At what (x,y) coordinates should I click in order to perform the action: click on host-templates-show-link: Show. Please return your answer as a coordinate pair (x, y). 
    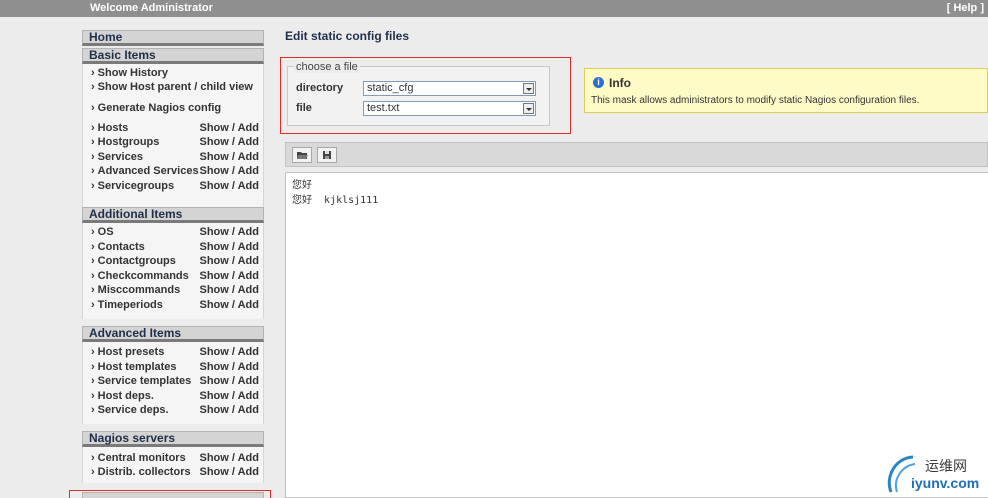
    Looking at the image, I should click on (214, 367).